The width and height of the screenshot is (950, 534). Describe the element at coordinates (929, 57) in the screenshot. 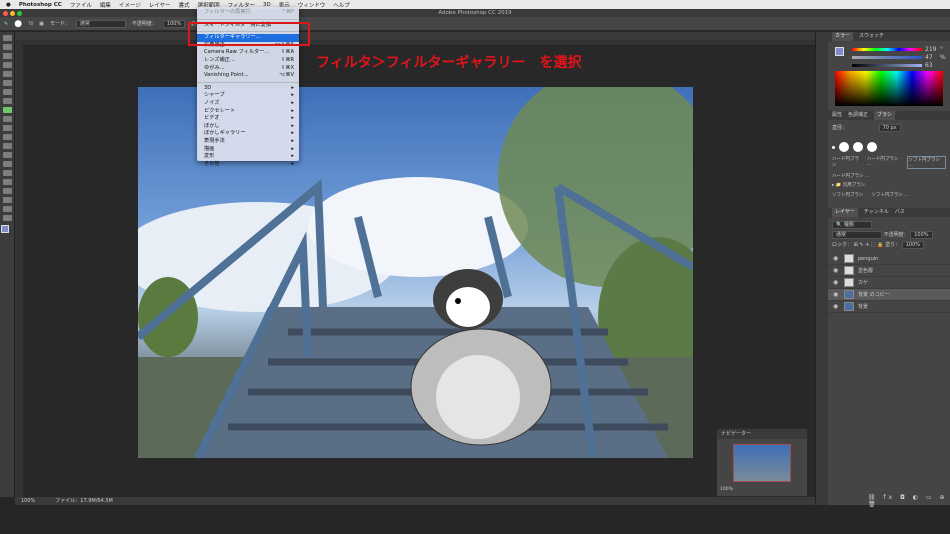

I see `saturation-value: 47` at that location.